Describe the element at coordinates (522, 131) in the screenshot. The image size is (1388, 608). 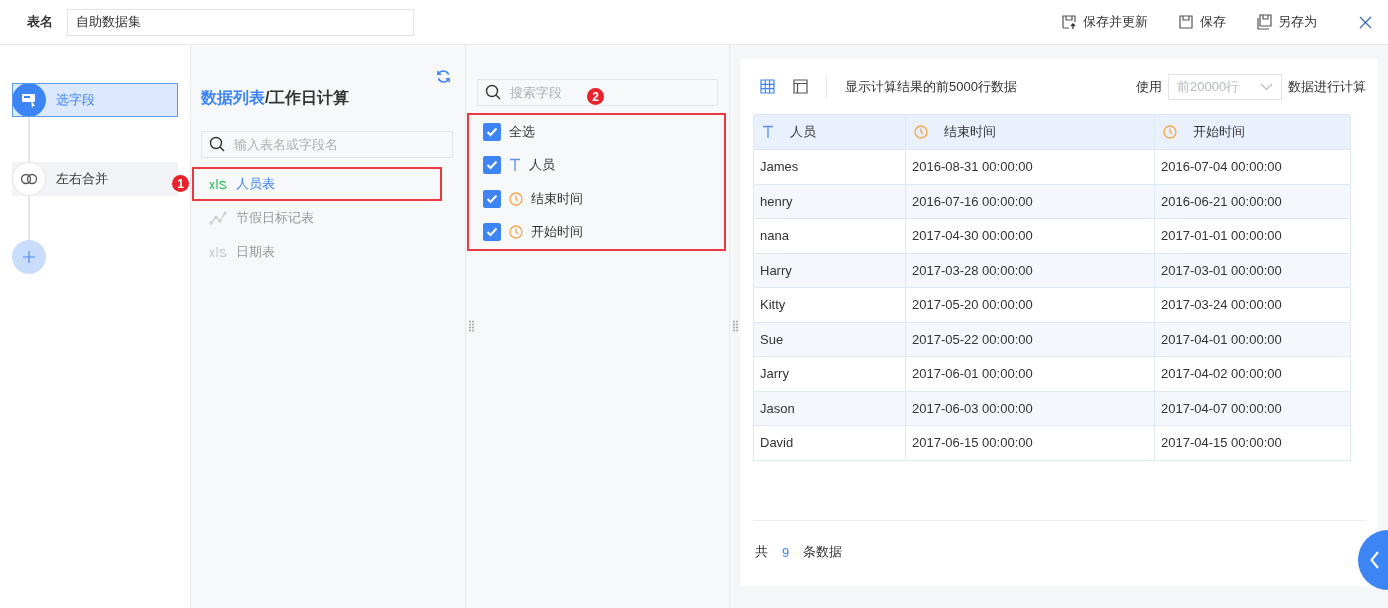
I see `field-label: 全选` at that location.